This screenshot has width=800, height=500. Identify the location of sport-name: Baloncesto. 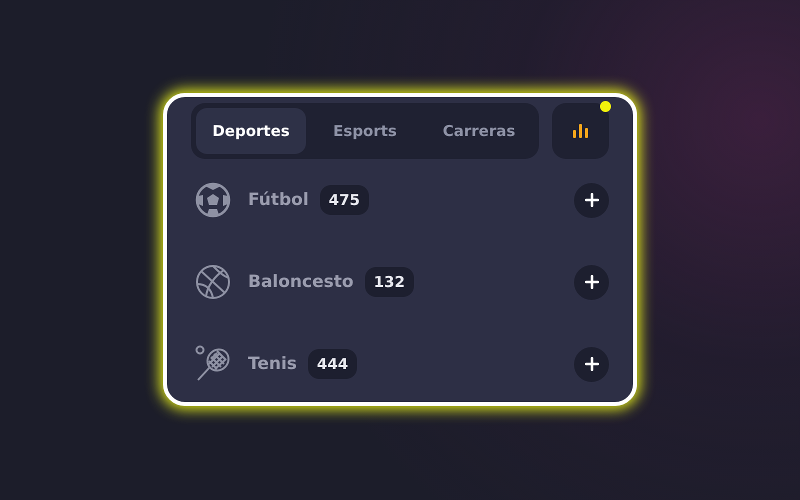
(301, 282).